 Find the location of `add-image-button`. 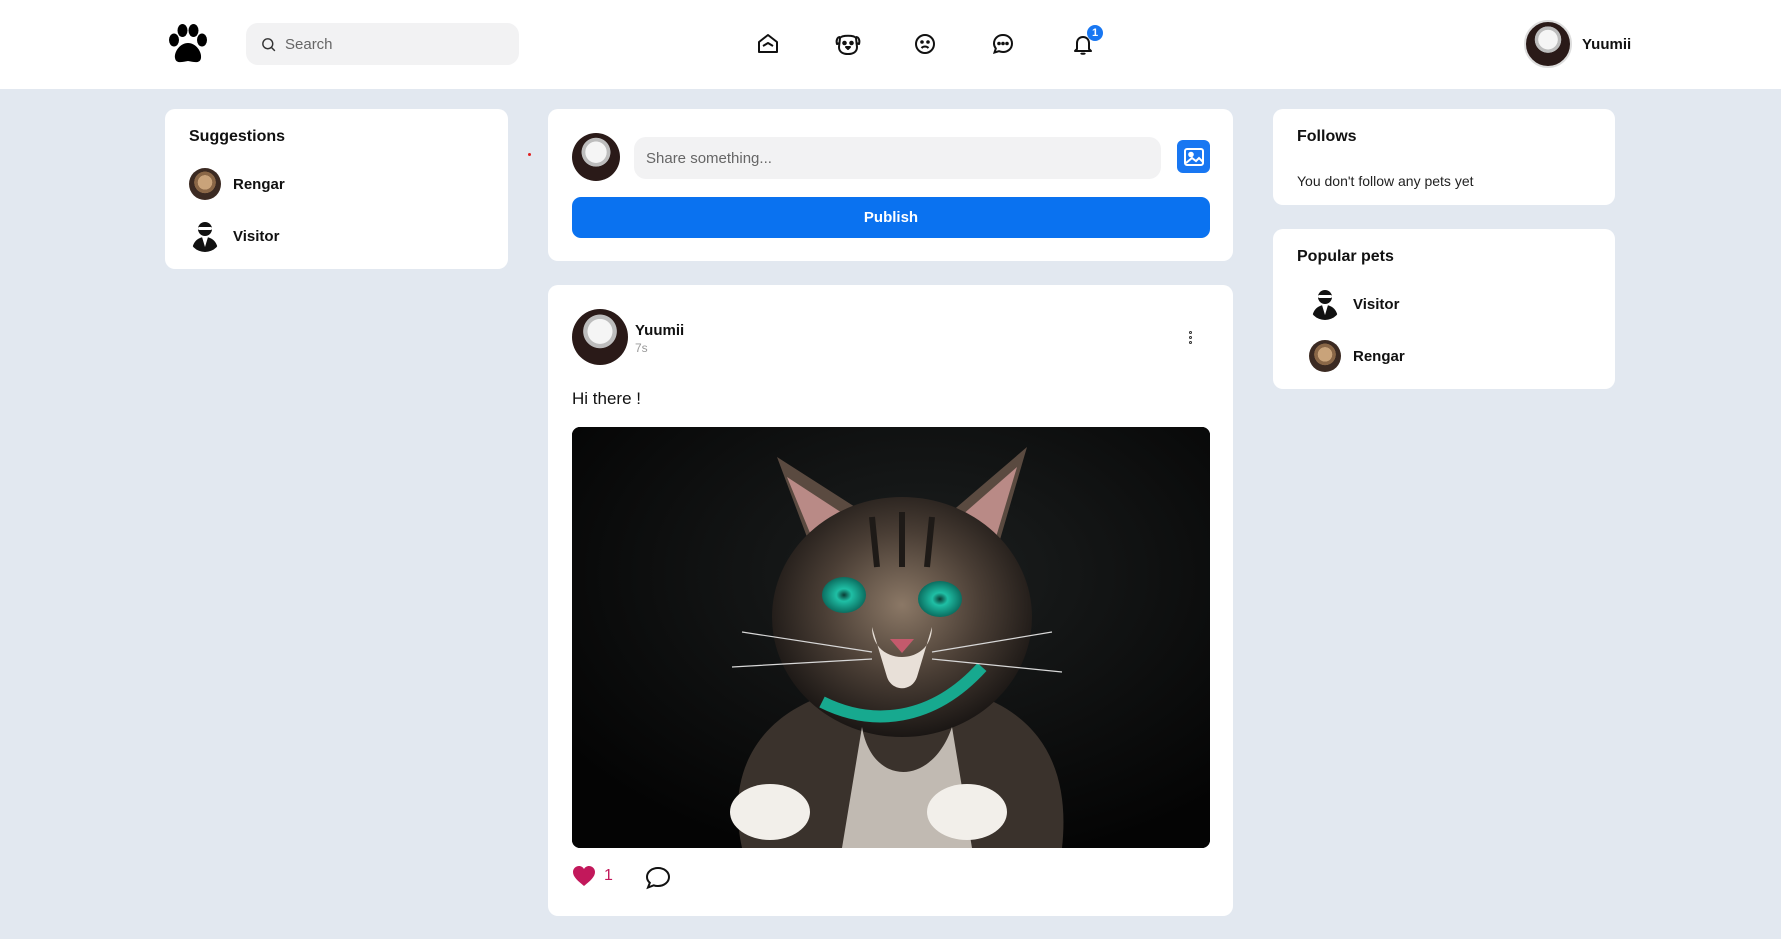

add-image-button is located at coordinates (1193, 156).